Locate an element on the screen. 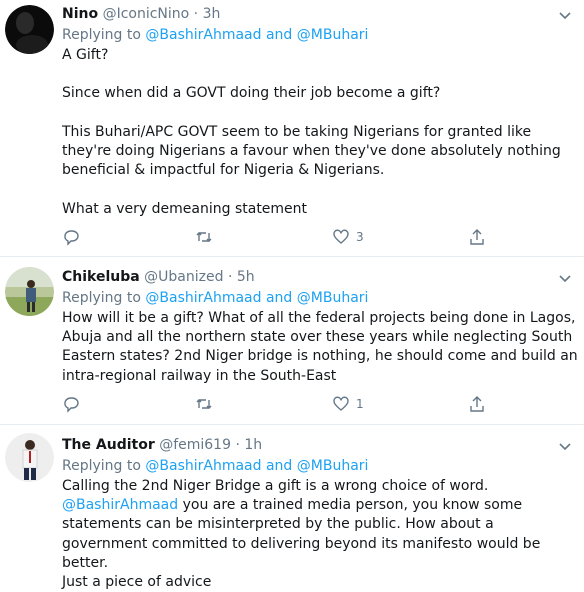  timestamp: 1h is located at coordinates (253, 445).